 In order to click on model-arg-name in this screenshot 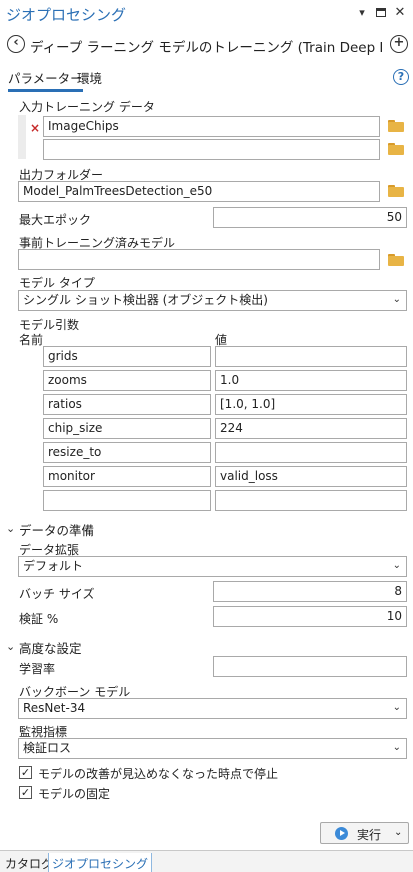, I will do `click(127, 500)`.